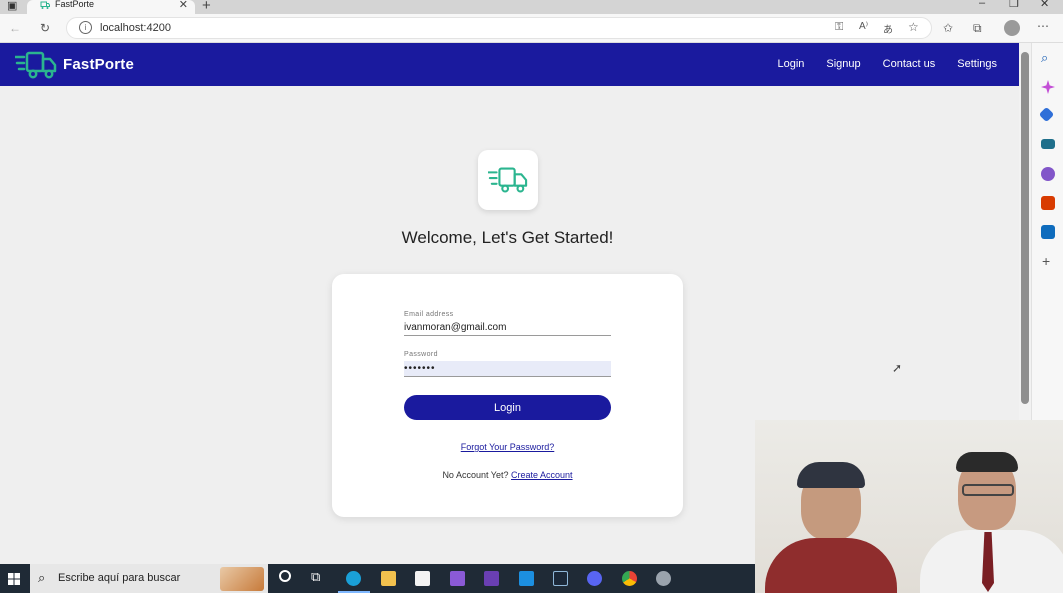 The width and height of the screenshot is (1063, 593). What do you see at coordinates (242, 579) in the screenshot?
I see `search-highlight-image` at bounding box center [242, 579].